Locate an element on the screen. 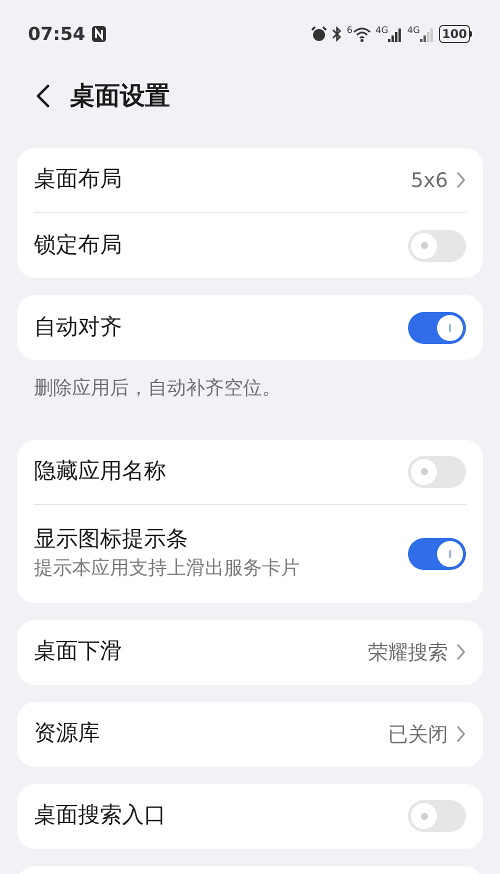 The height and width of the screenshot is (874, 500). setting-label: 资源库 is located at coordinates (67, 734).